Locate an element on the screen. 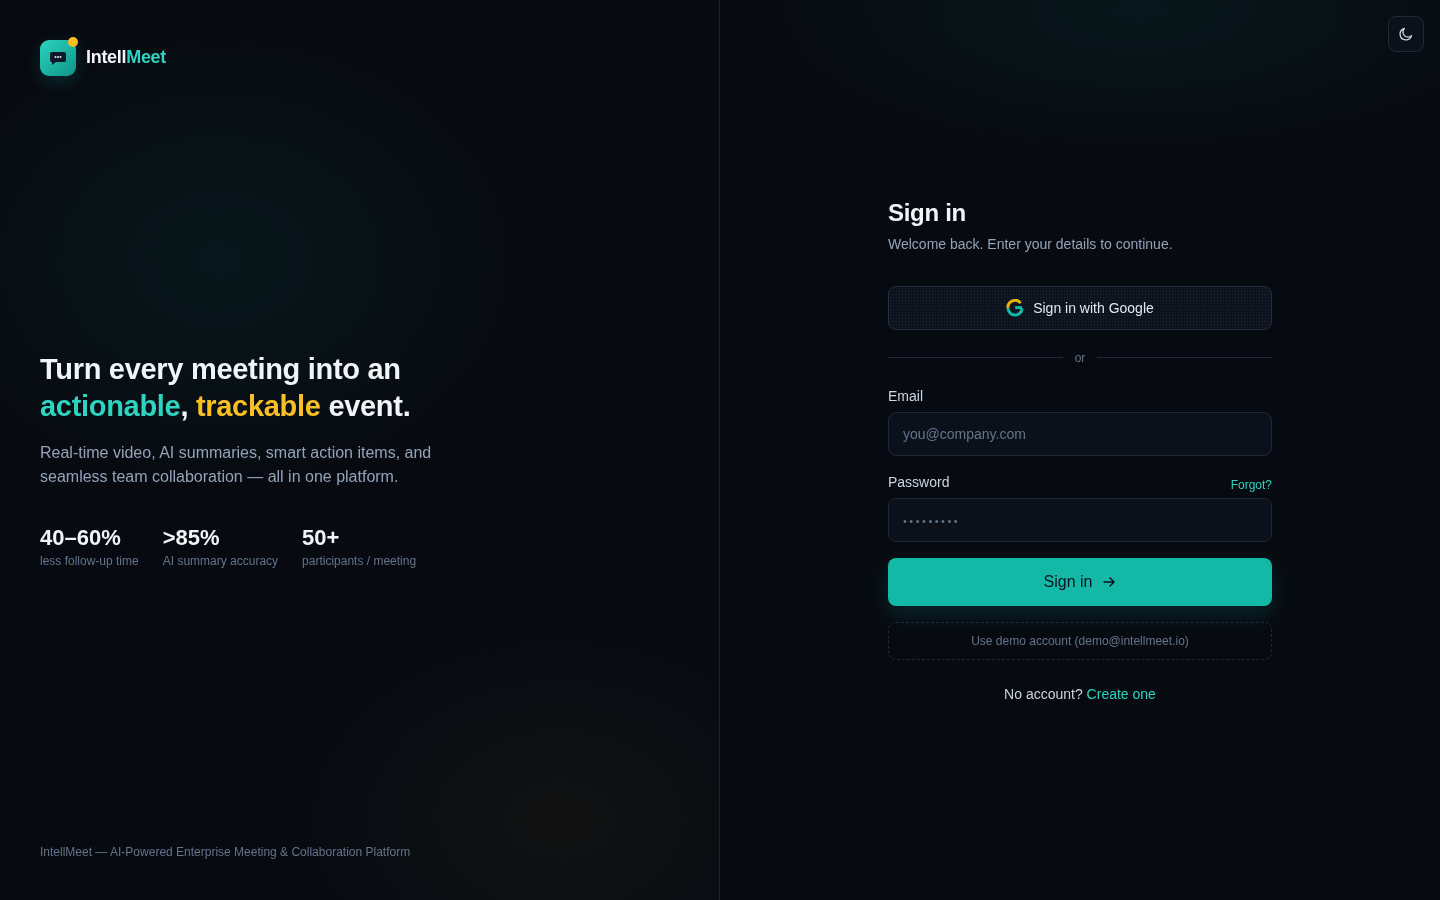 This screenshot has height=900, width=1440. forgot-password-link: Forgot? is located at coordinates (1251, 484).